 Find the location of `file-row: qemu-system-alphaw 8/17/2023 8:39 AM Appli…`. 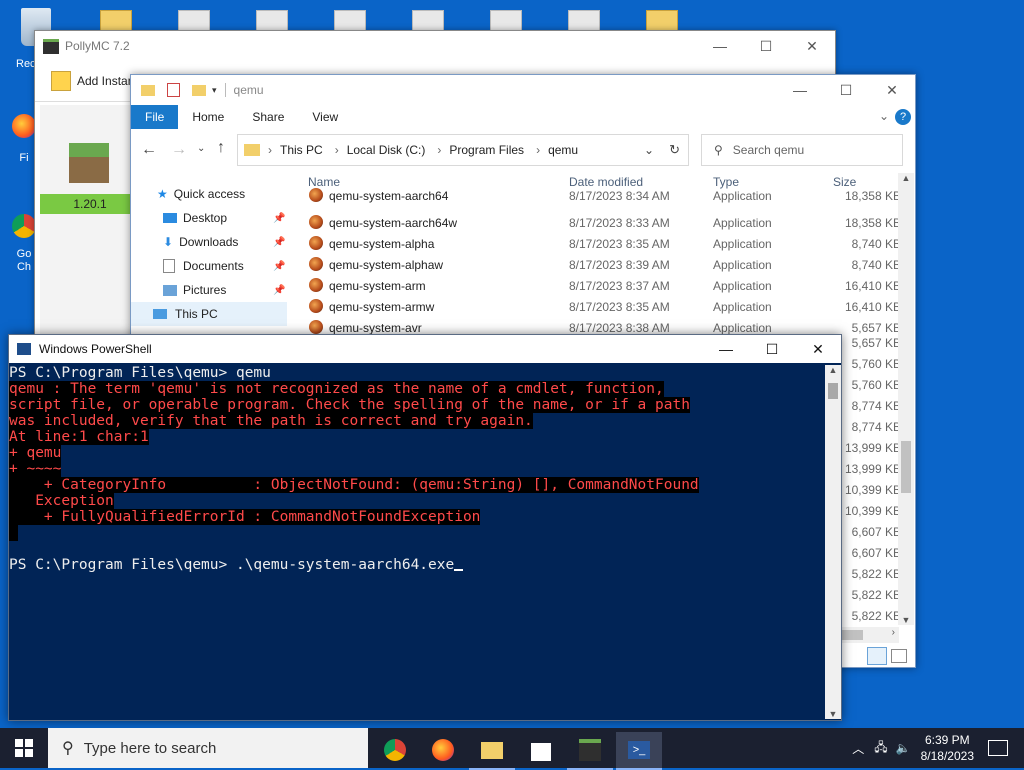

file-row: qemu-system-alphaw 8/17/2023 8:39 AM Appli… is located at coordinates (605, 264).